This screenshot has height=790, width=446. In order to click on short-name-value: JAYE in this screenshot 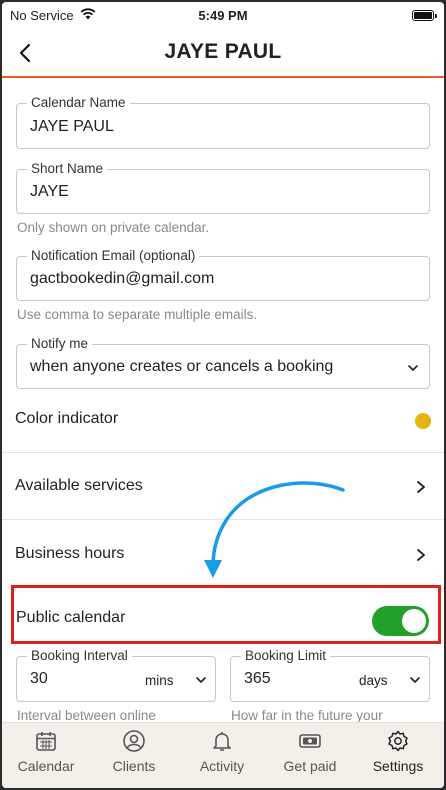, I will do `click(49, 192)`.